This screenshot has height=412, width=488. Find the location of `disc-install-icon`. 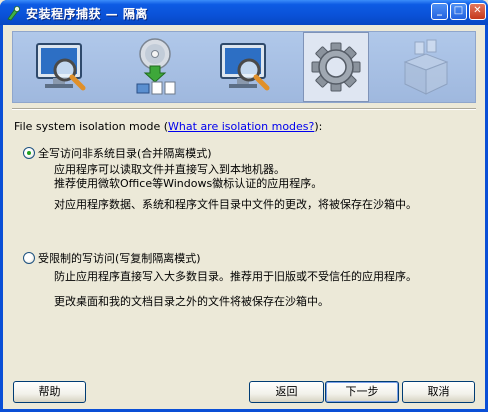

disc-install-icon is located at coordinates (156, 66).